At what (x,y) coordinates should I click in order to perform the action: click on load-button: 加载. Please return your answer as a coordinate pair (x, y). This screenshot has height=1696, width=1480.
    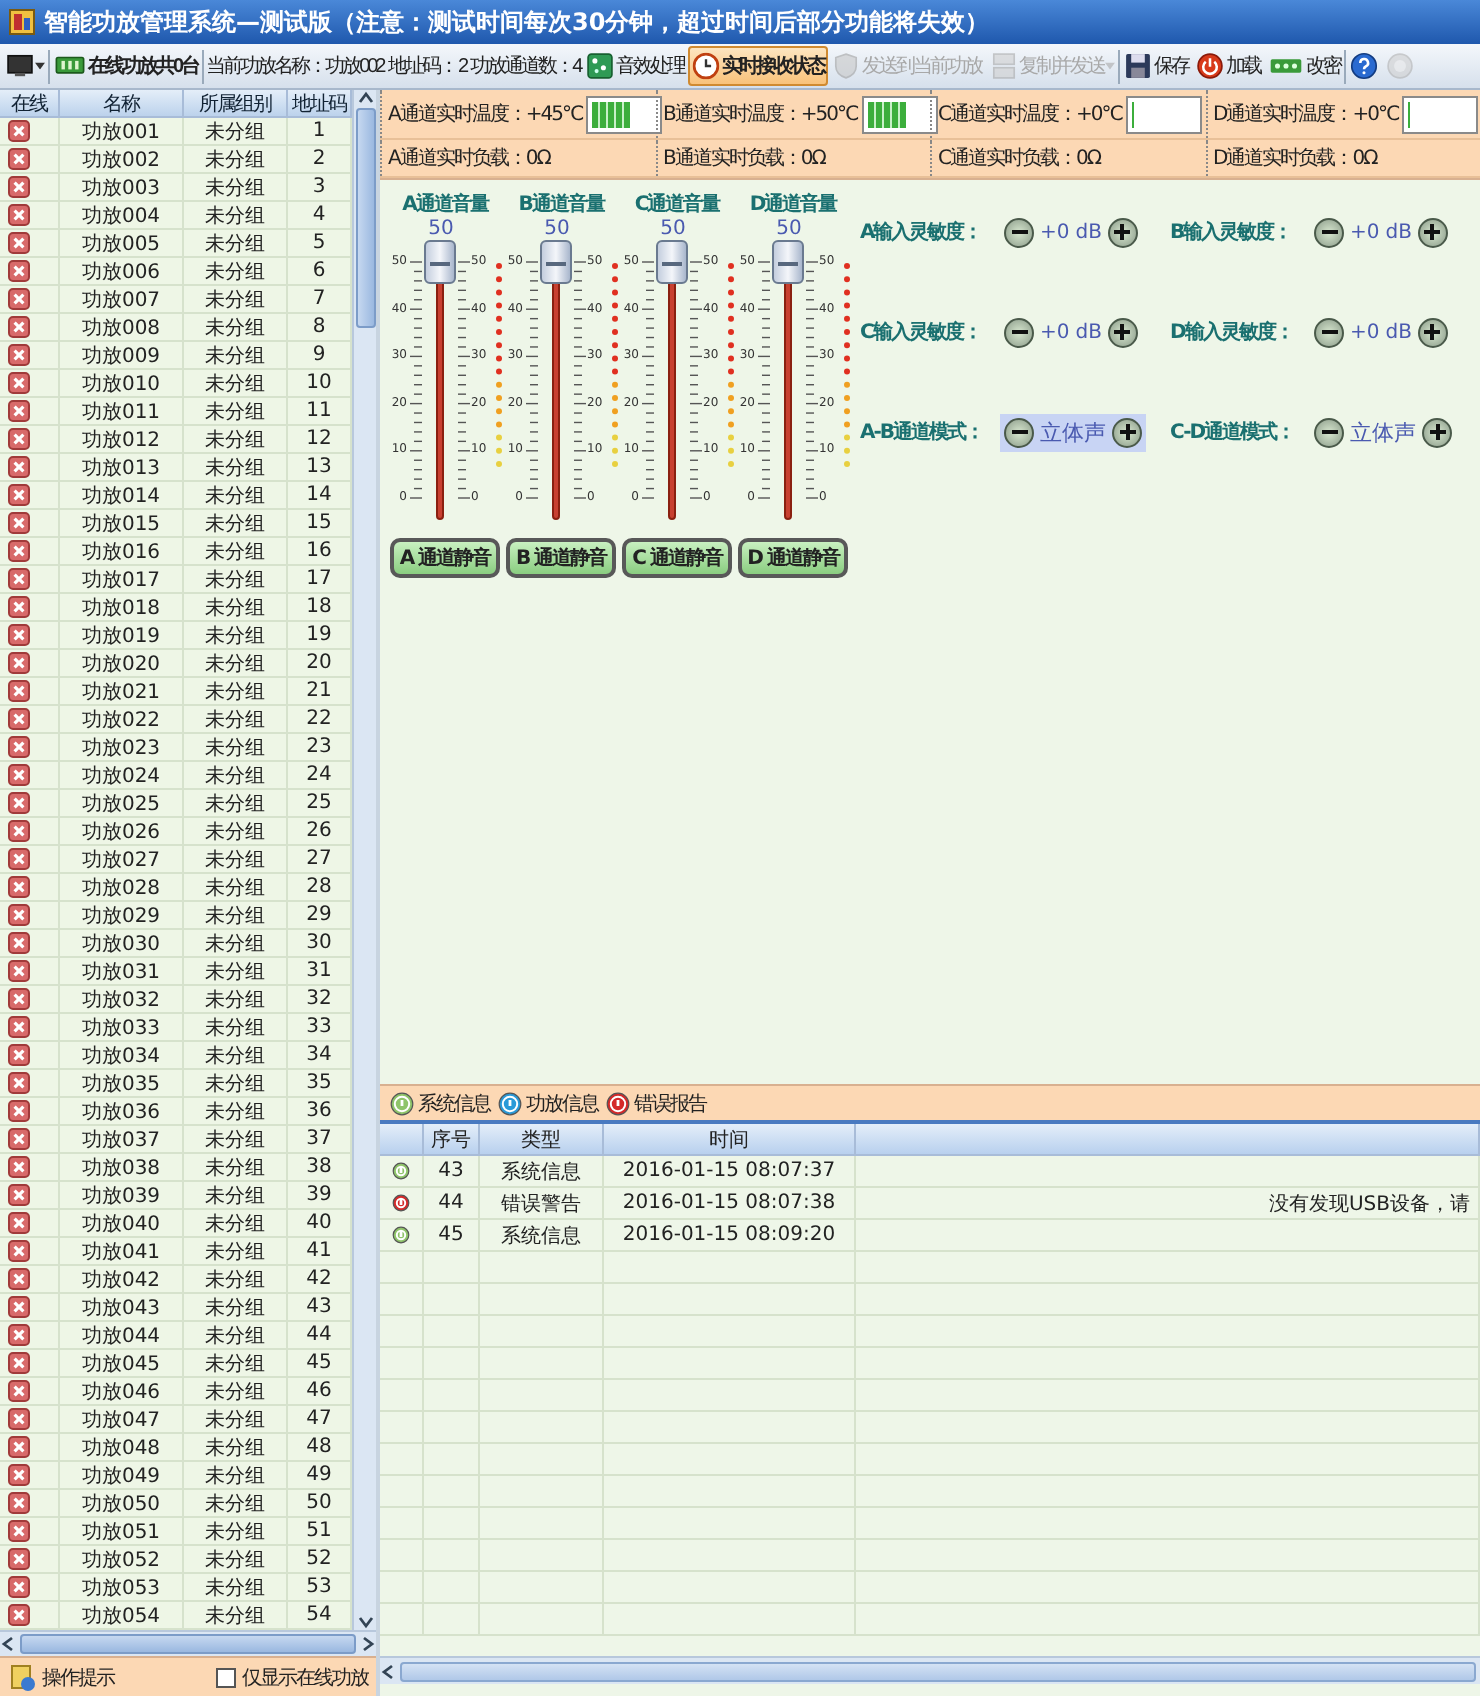
    Looking at the image, I should click on (1228, 66).